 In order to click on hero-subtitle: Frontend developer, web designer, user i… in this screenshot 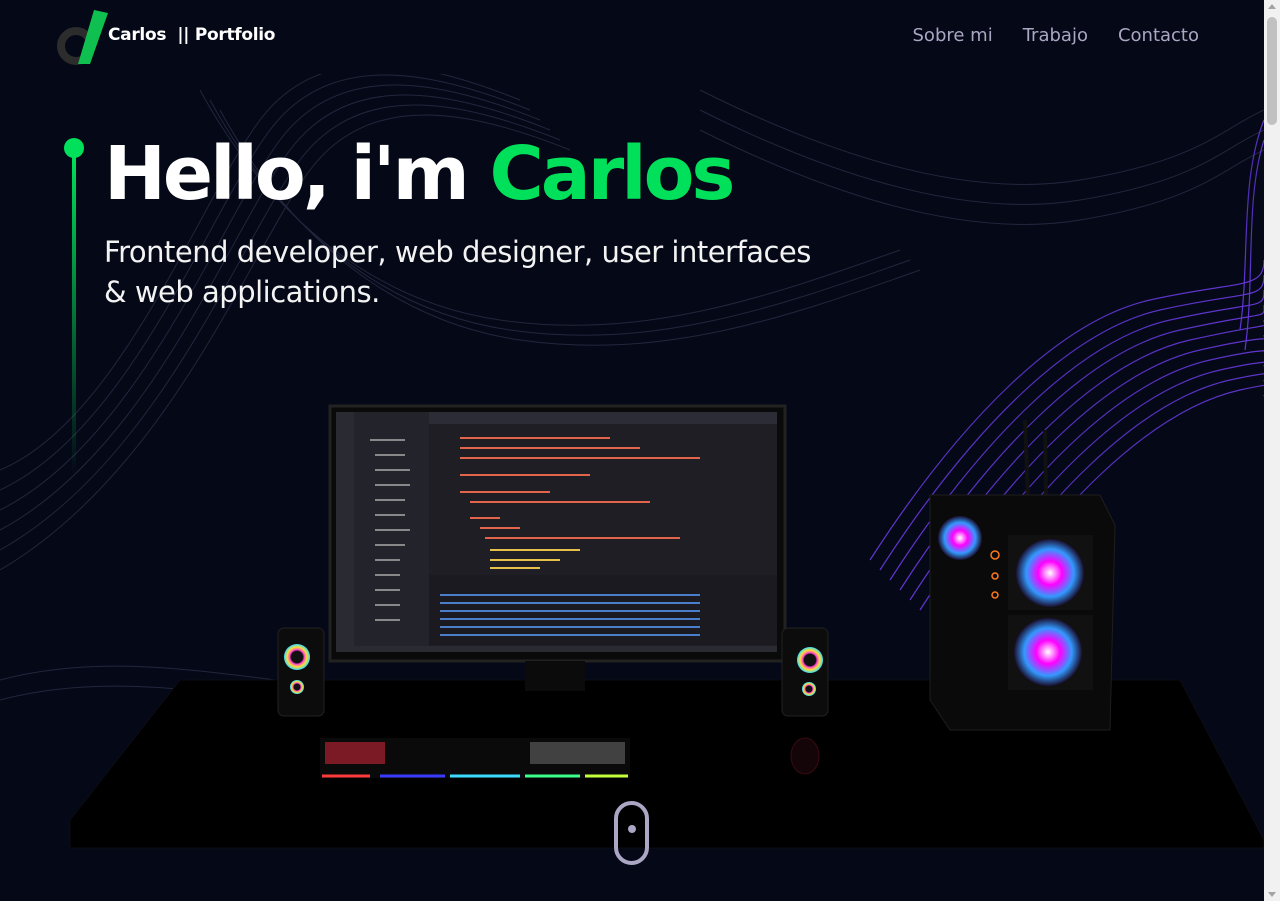, I will do `click(494, 272)`.